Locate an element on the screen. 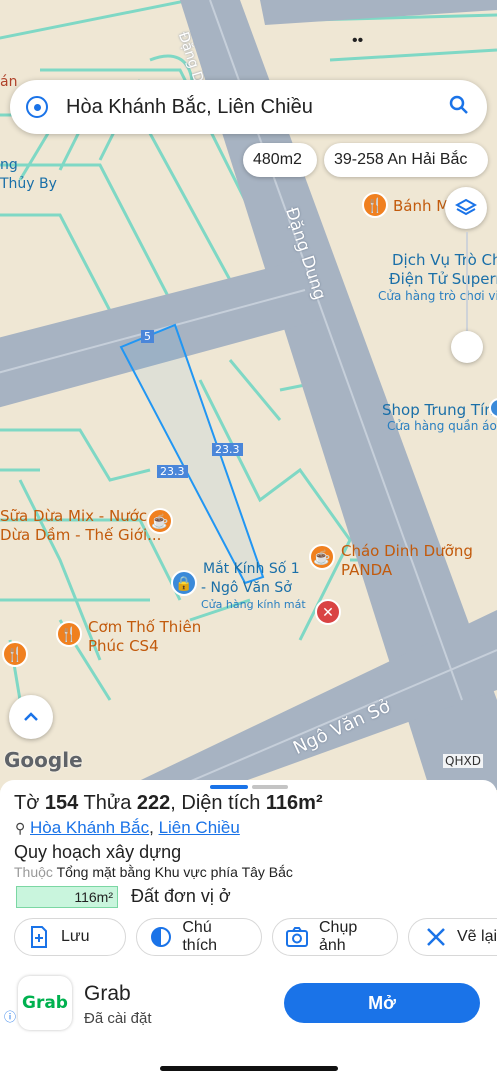 The image size is (497, 1080). location-pin-icon: ⚲ is located at coordinates (20, 828).